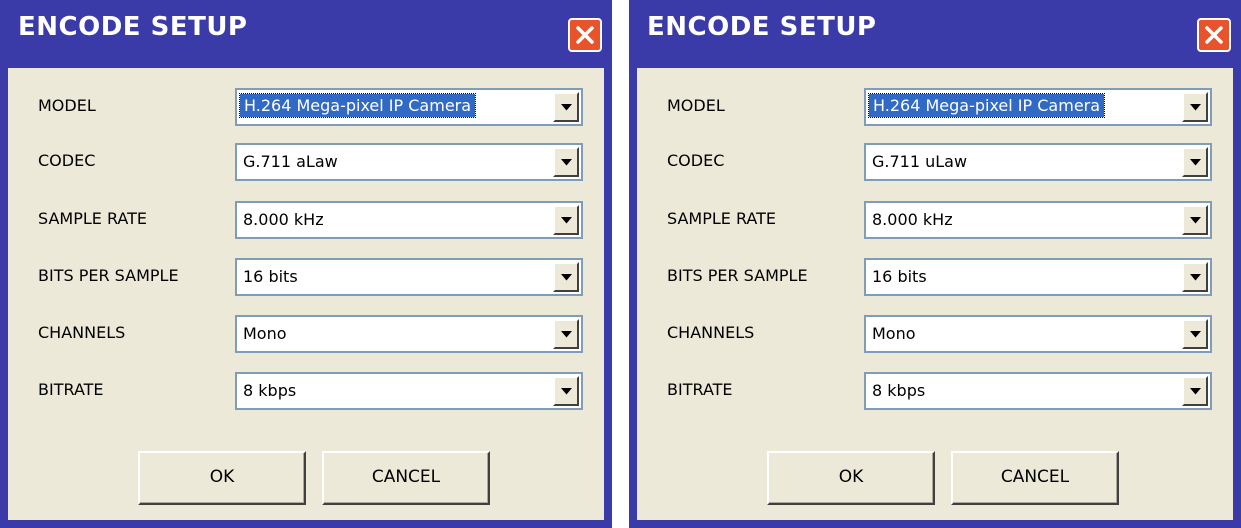 This screenshot has height=528, width=1241. Describe the element at coordinates (920, 161) in the screenshot. I see `codec-value: G.711 uLaw` at that location.